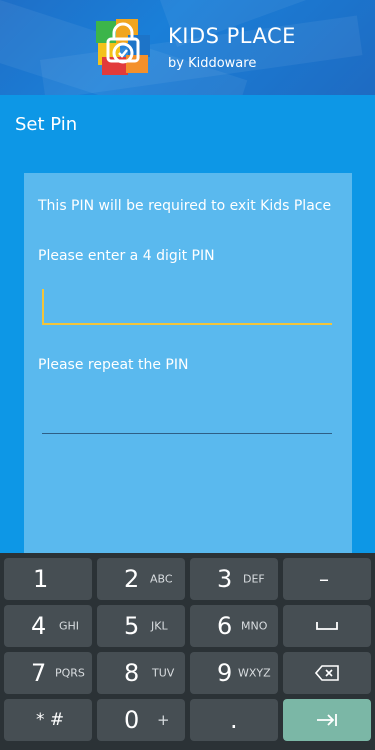  Describe the element at coordinates (232, 36) in the screenshot. I see `app-title: KIDS PLACE` at that location.